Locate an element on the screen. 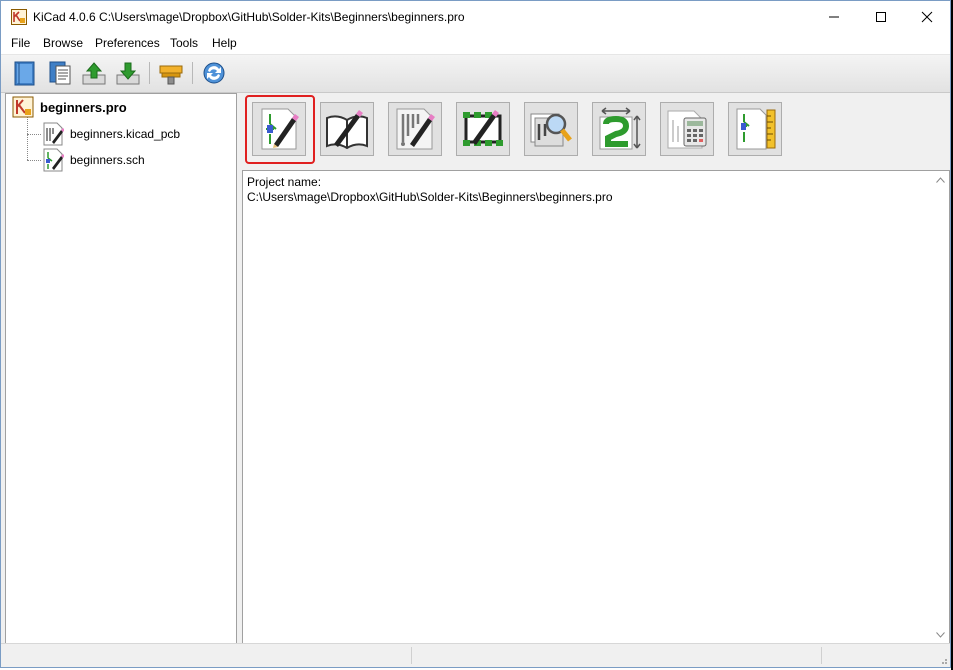  gerbview-icon is located at coordinates (551, 130).